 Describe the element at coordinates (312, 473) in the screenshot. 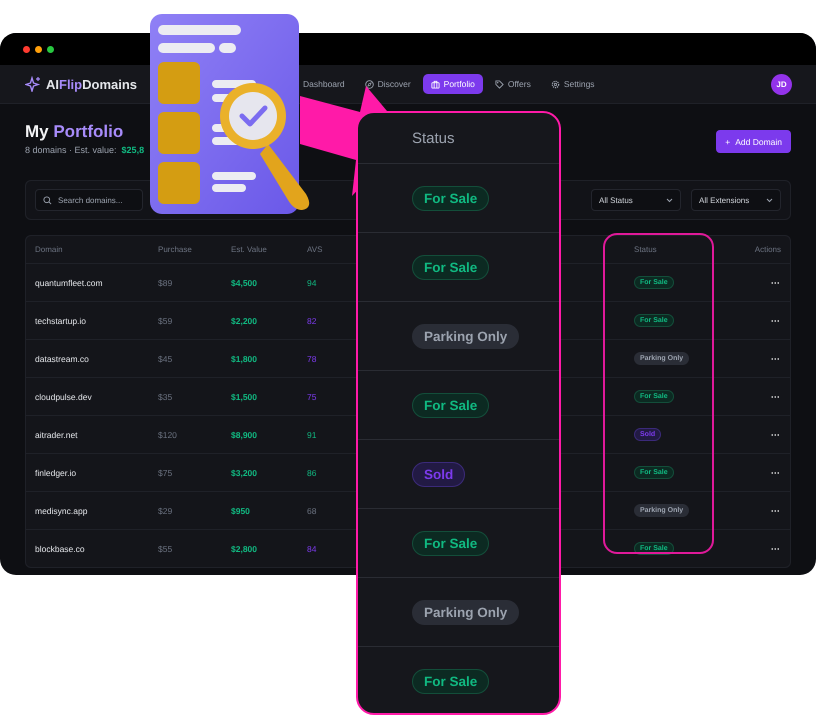

I see `avs-cell-text: 86` at that location.